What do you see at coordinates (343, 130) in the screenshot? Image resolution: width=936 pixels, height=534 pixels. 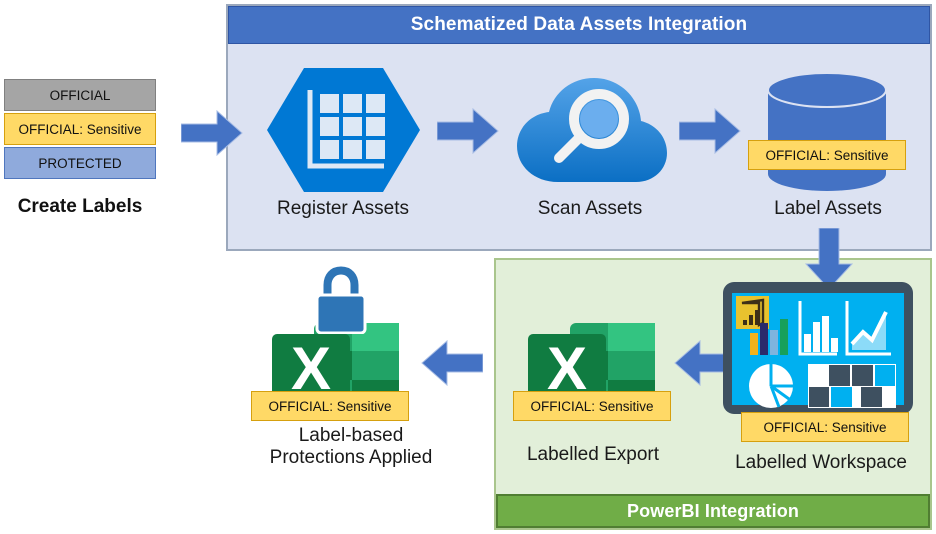 I see `hexagon-grid-icon` at bounding box center [343, 130].